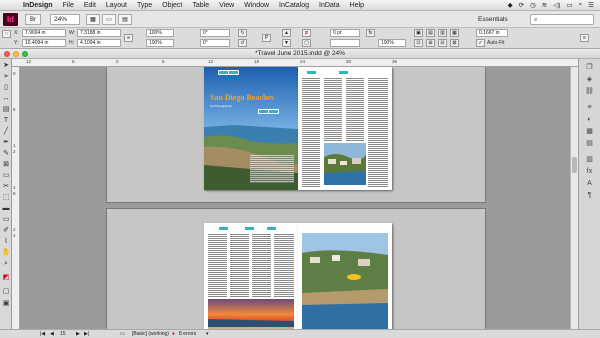 The height and width of the screenshot is (338, 600). Describe the element at coordinates (6, 131) in the screenshot. I see `line-icon: ╱` at that location.